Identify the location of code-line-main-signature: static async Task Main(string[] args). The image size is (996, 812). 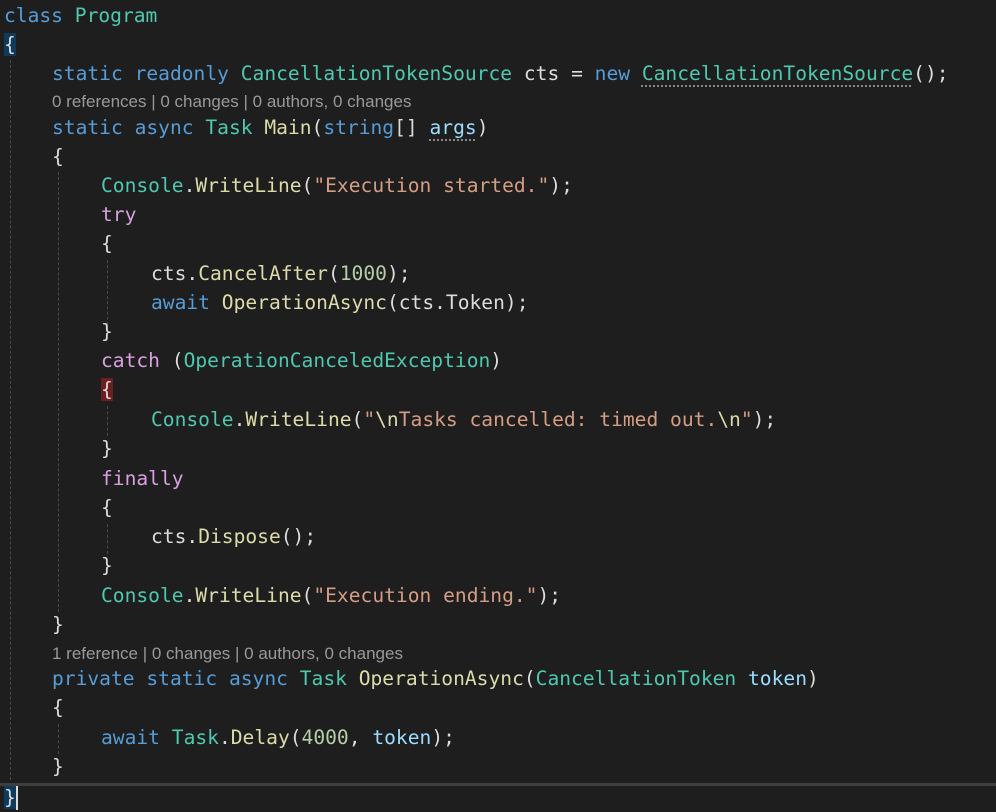
(270, 128).